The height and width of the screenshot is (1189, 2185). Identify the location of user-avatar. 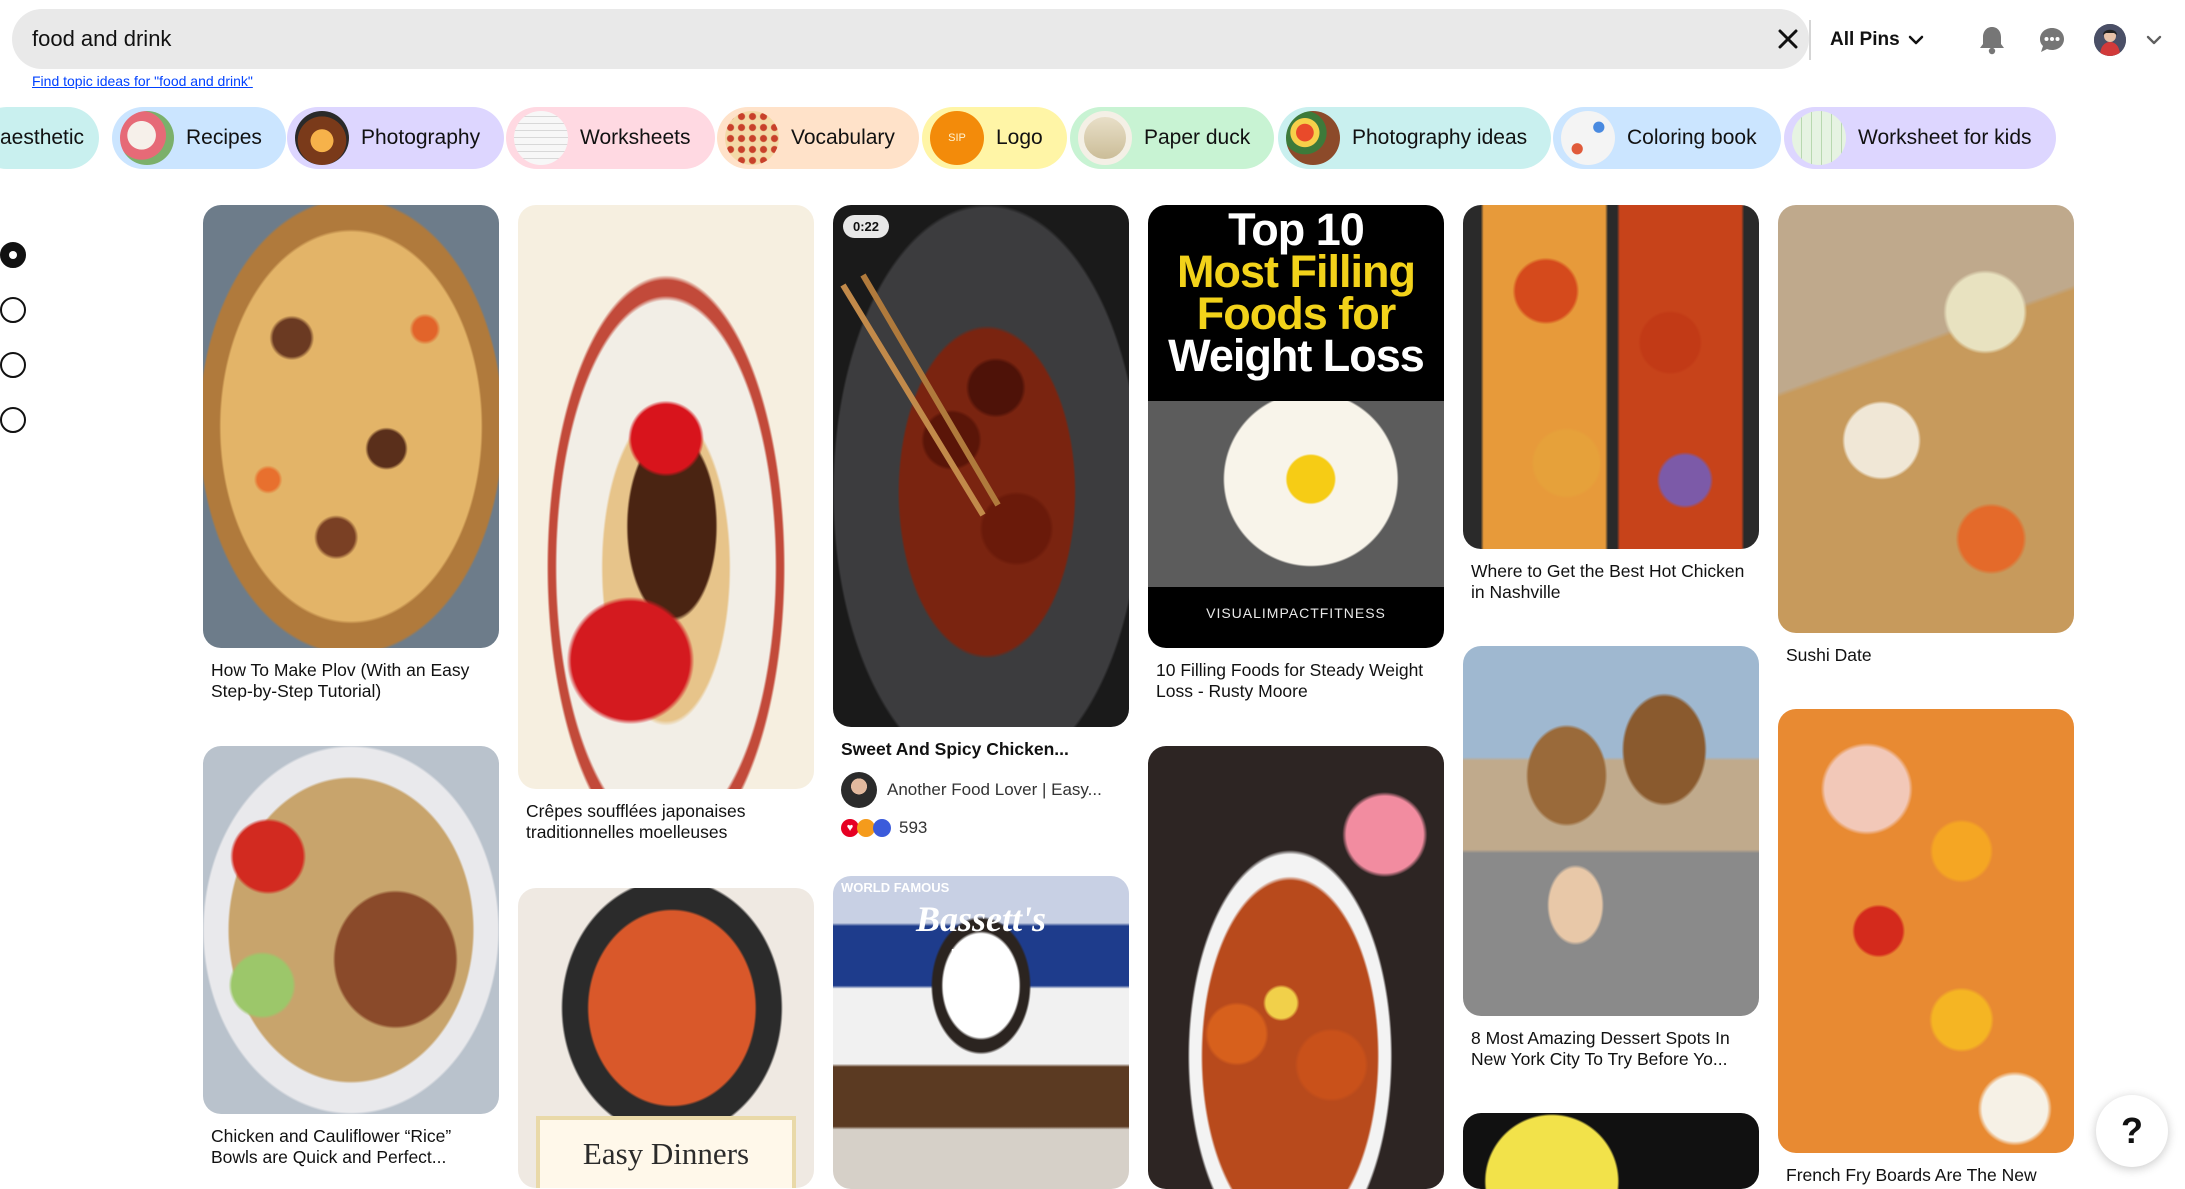
(2110, 40).